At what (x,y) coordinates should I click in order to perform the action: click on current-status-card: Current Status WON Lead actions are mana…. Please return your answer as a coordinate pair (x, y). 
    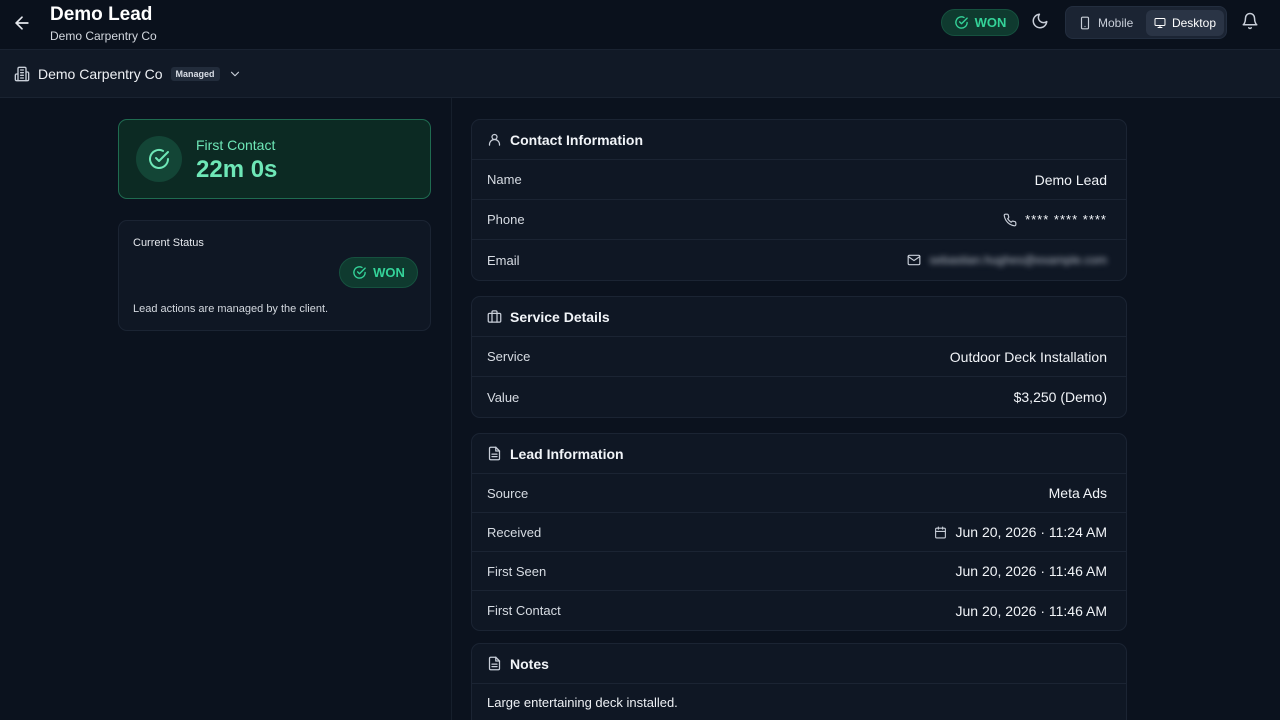
    Looking at the image, I should click on (274, 275).